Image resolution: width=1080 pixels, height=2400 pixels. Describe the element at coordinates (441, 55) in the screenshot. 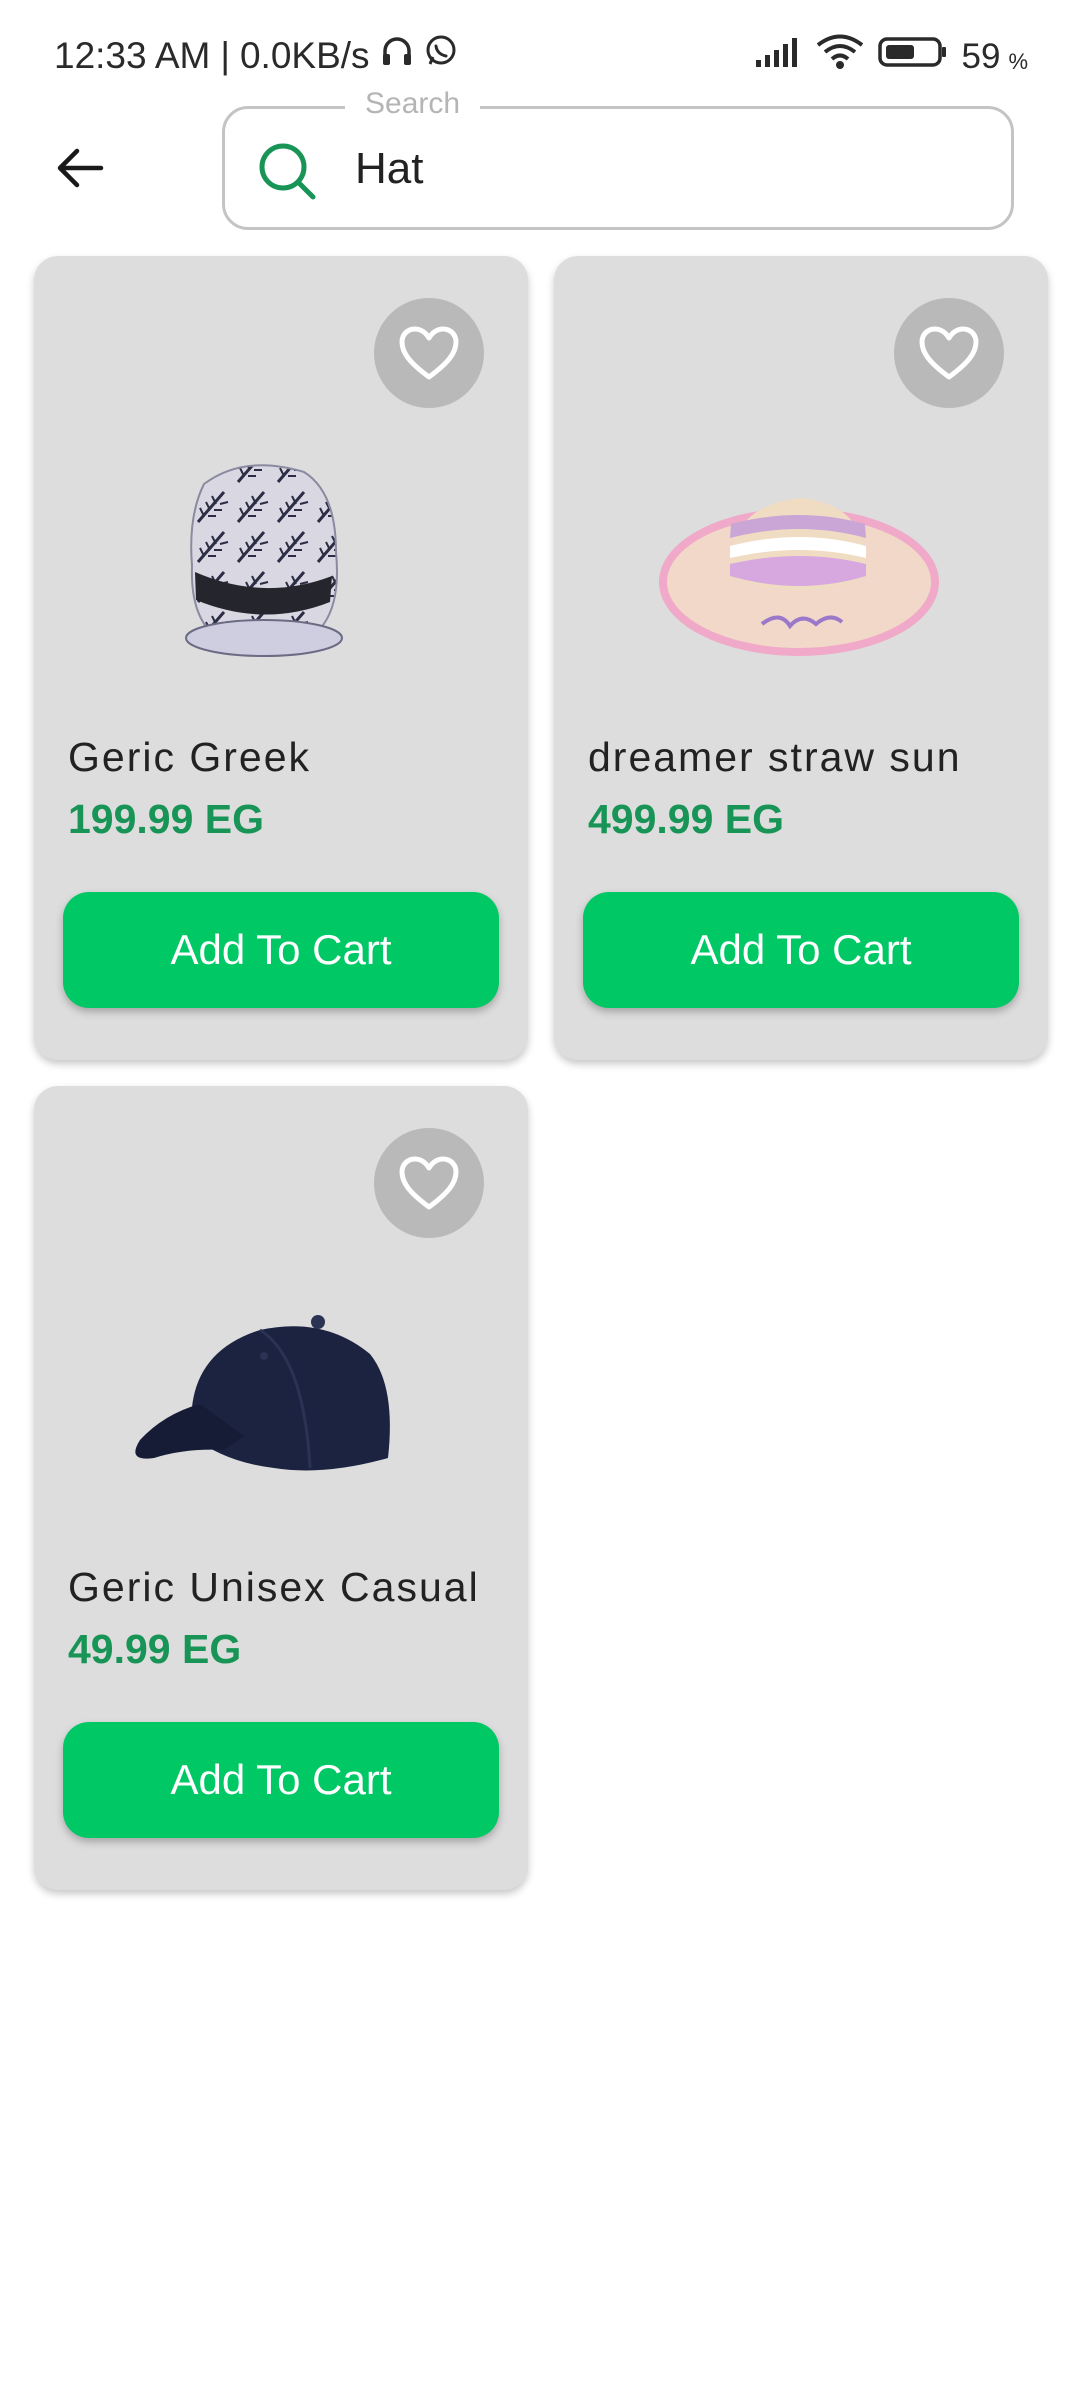

I see `whatsapp-icon` at that location.